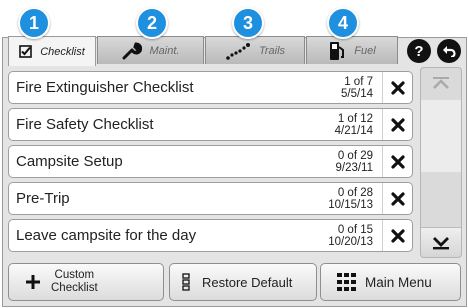  Describe the element at coordinates (43, 198) in the screenshot. I see `checklist-name: Pre-Trip` at that location.